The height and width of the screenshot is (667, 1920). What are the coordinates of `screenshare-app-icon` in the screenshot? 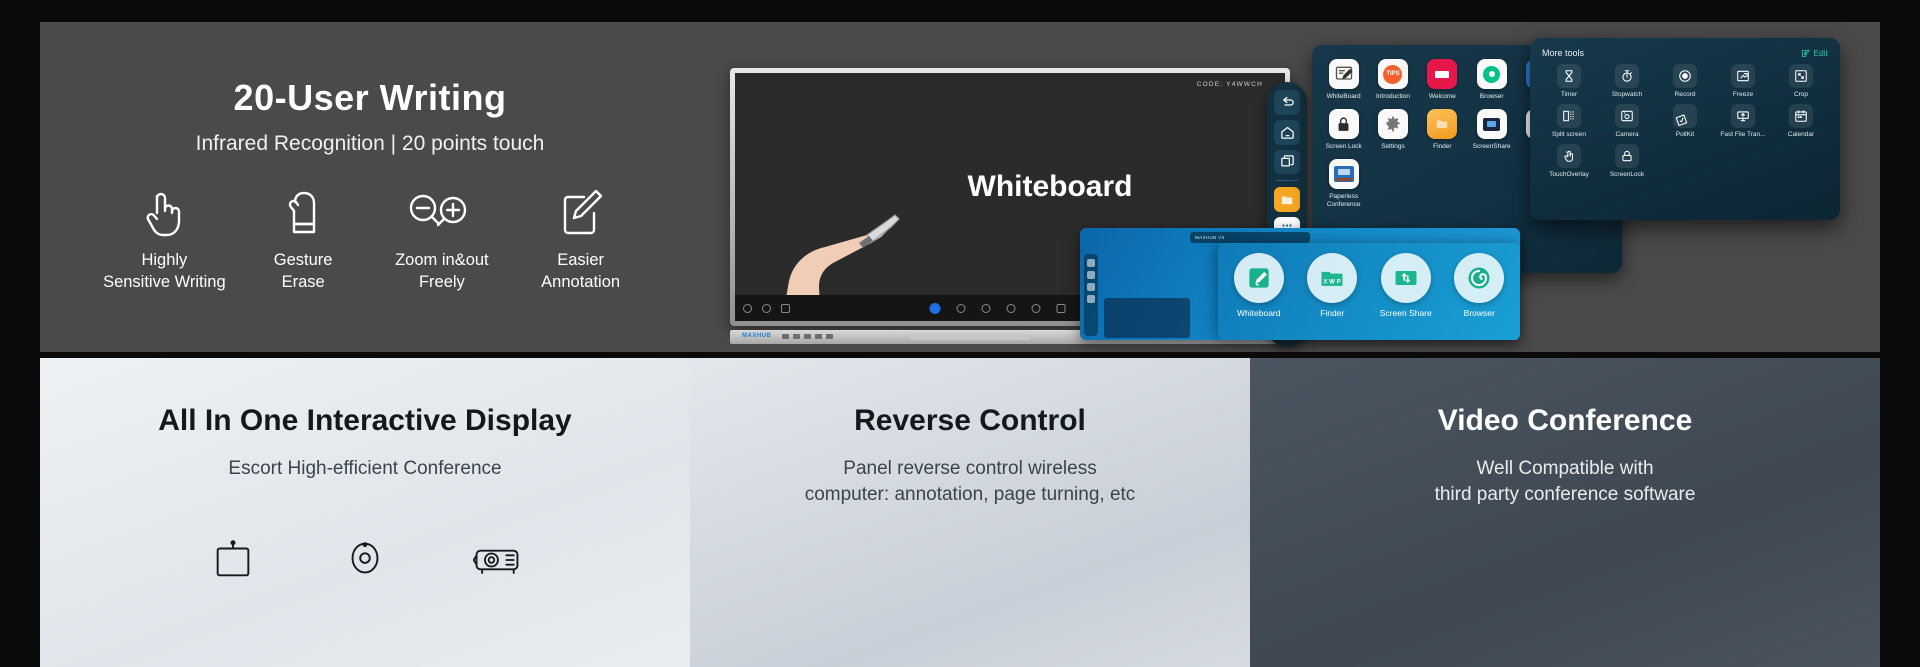 It's located at (1491, 124).